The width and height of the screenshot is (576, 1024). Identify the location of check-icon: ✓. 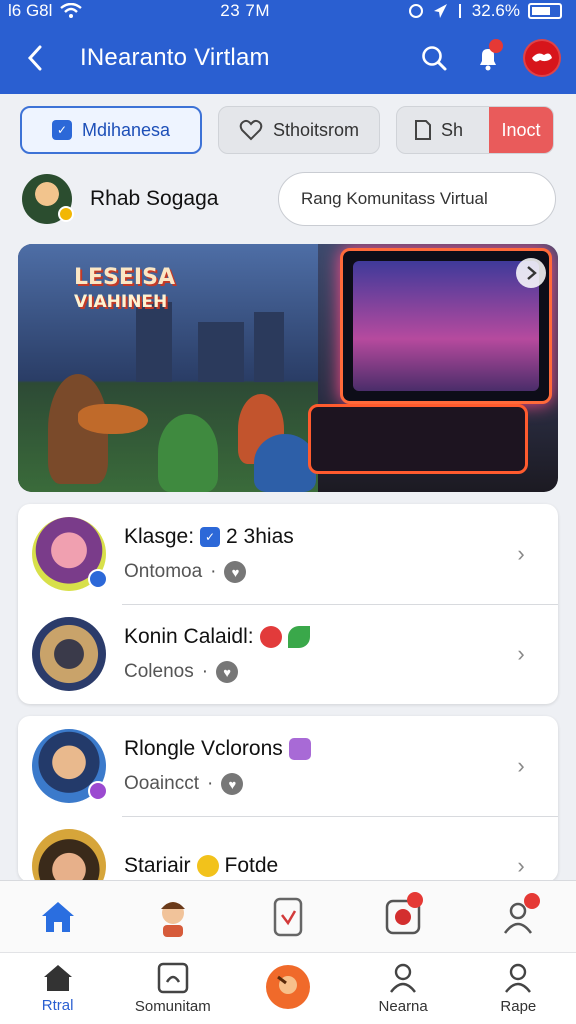
(210, 537).